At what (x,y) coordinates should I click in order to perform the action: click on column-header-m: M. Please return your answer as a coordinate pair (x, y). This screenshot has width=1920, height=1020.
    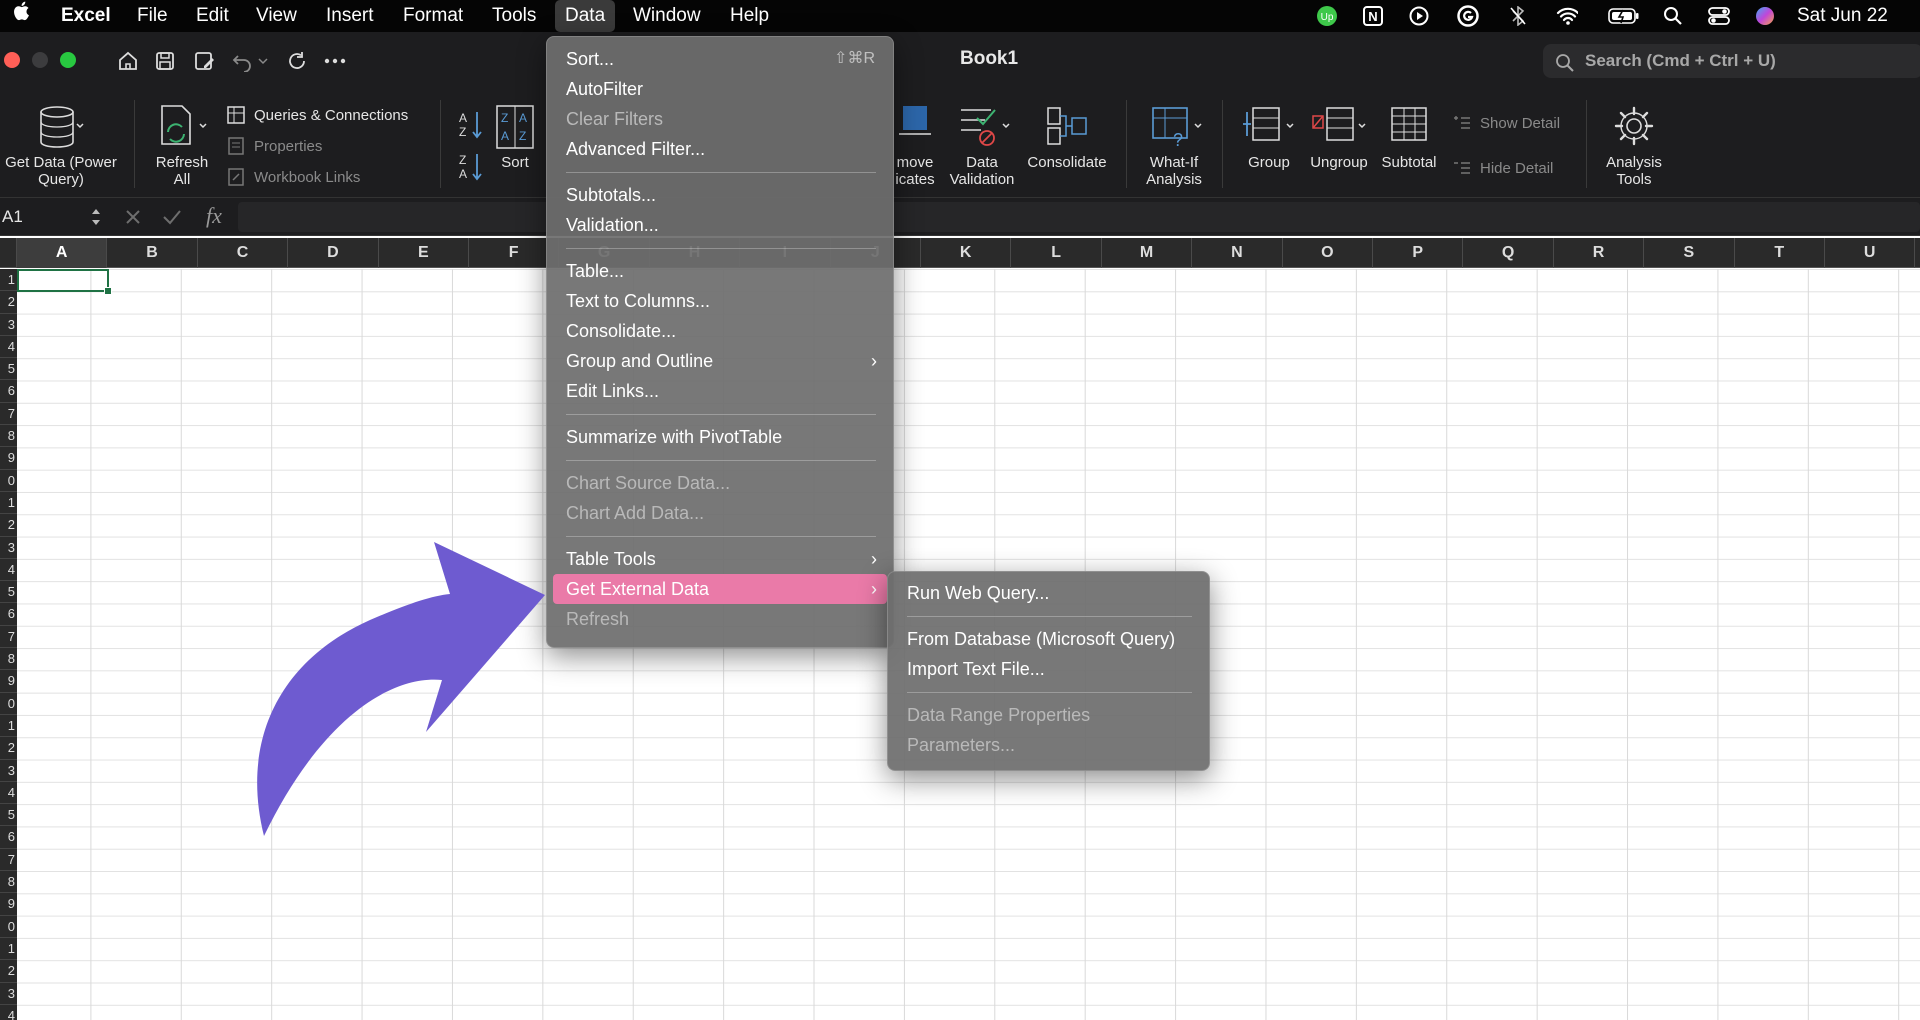
    Looking at the image, I should click on (1147, 253).